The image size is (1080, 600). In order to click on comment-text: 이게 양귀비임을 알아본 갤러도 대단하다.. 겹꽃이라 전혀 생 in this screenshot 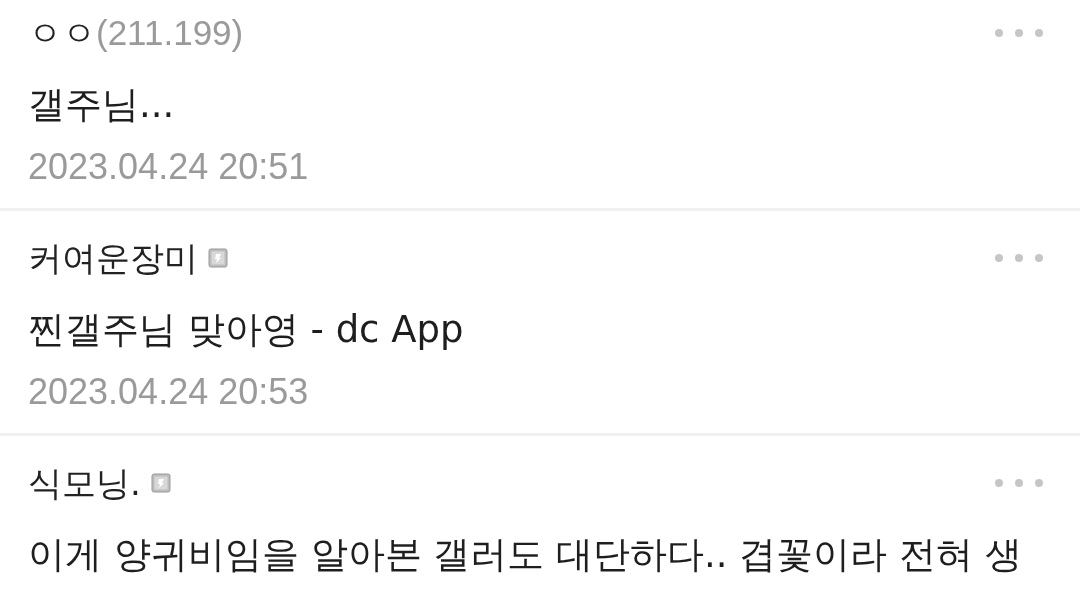, I will do `click(525, 555)`.